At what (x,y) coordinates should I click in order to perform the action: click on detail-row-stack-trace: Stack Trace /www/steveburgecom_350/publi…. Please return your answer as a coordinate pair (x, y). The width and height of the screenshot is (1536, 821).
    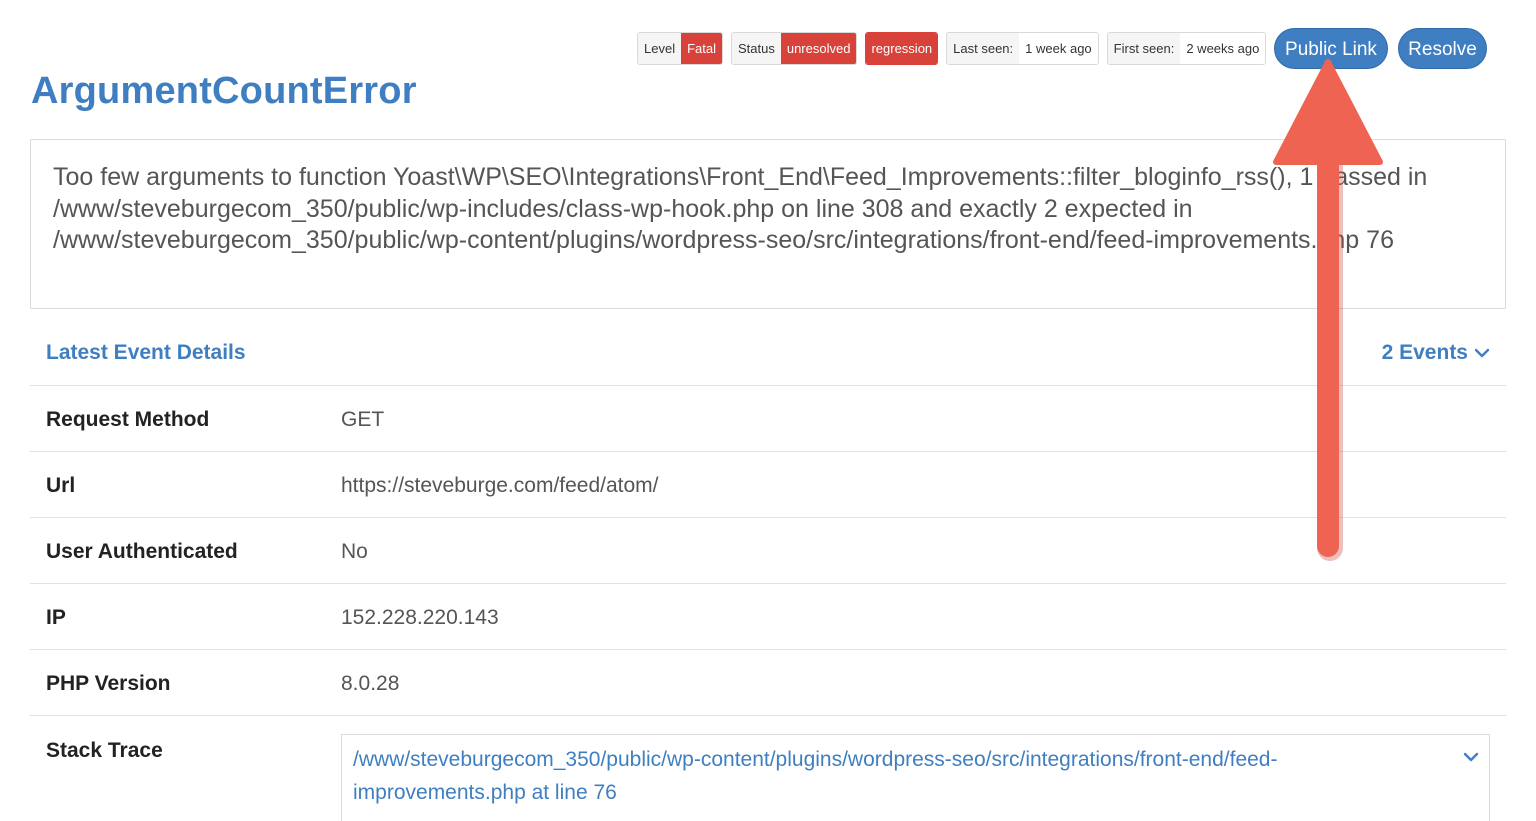
    Looking at the image, I should click on (768, 769).